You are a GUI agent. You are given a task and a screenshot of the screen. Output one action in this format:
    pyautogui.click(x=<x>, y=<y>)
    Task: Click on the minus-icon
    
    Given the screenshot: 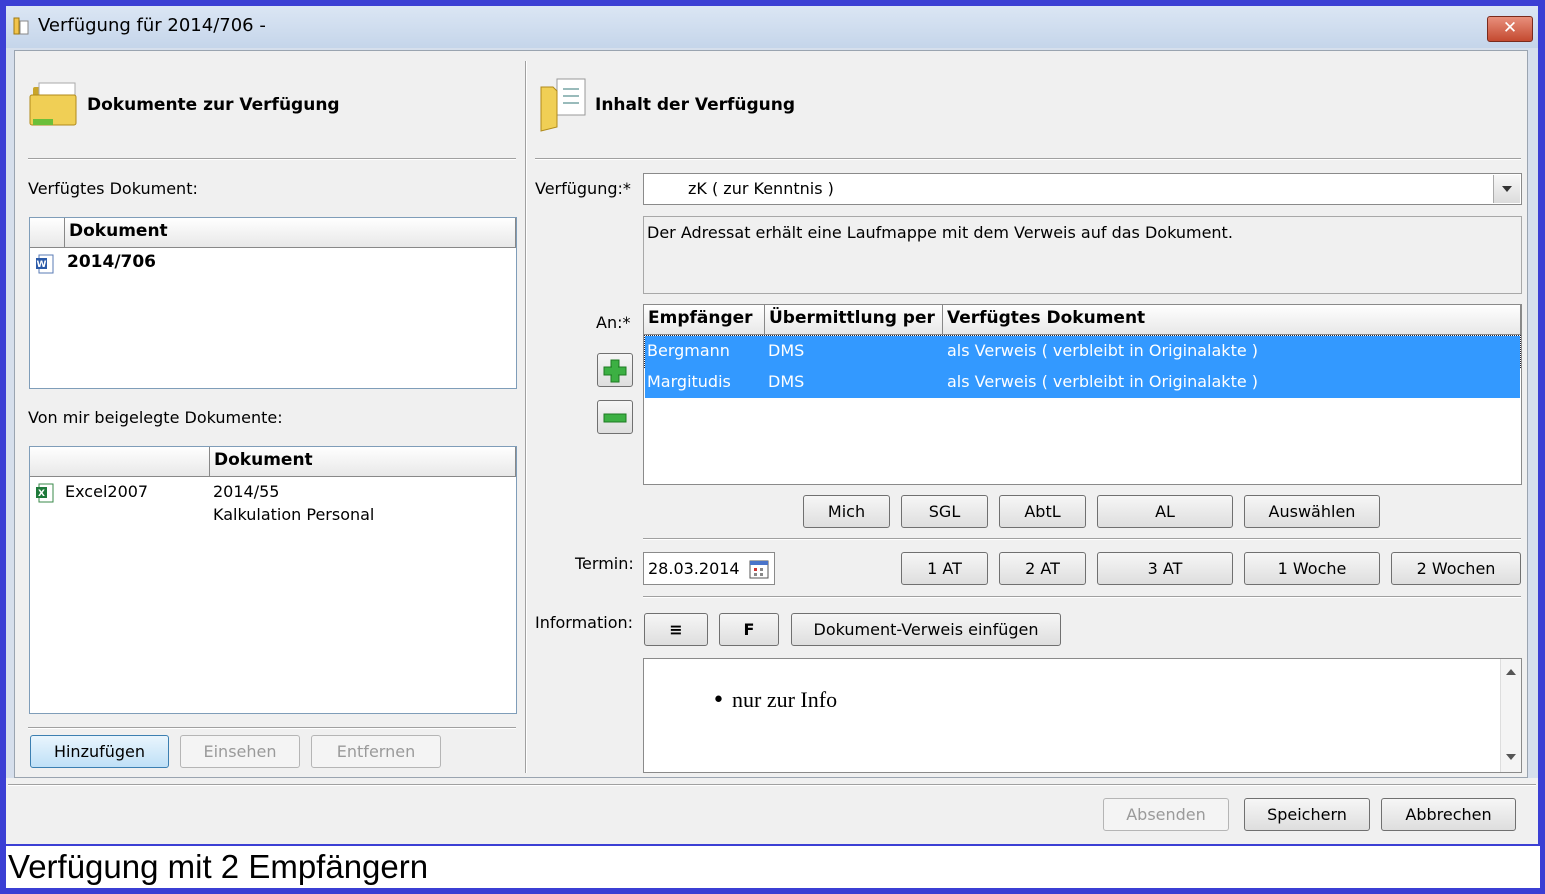 What is the action you would take?
    pyautogui.click(x=615, y=418)
    